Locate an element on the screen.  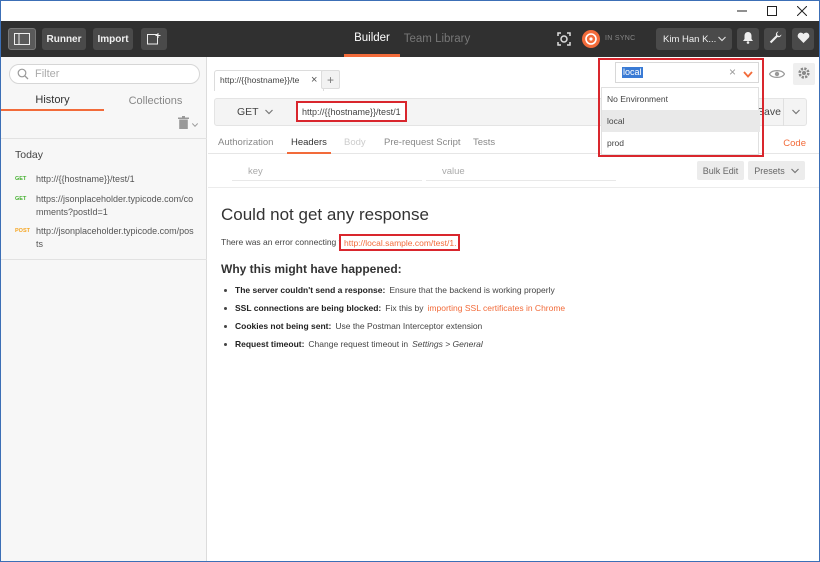
history-url: http://{{hostname}}/test/1 is located at coordinates (85, 179).